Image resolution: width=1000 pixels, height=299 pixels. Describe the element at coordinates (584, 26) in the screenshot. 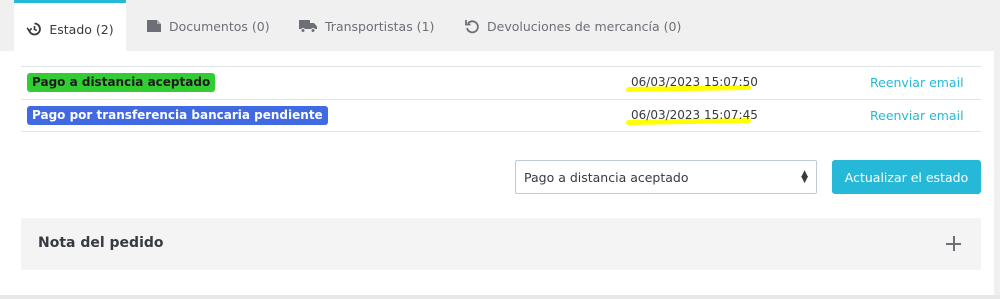

I see `tab-label: Devoluciones de mercancía (0)` at that location.